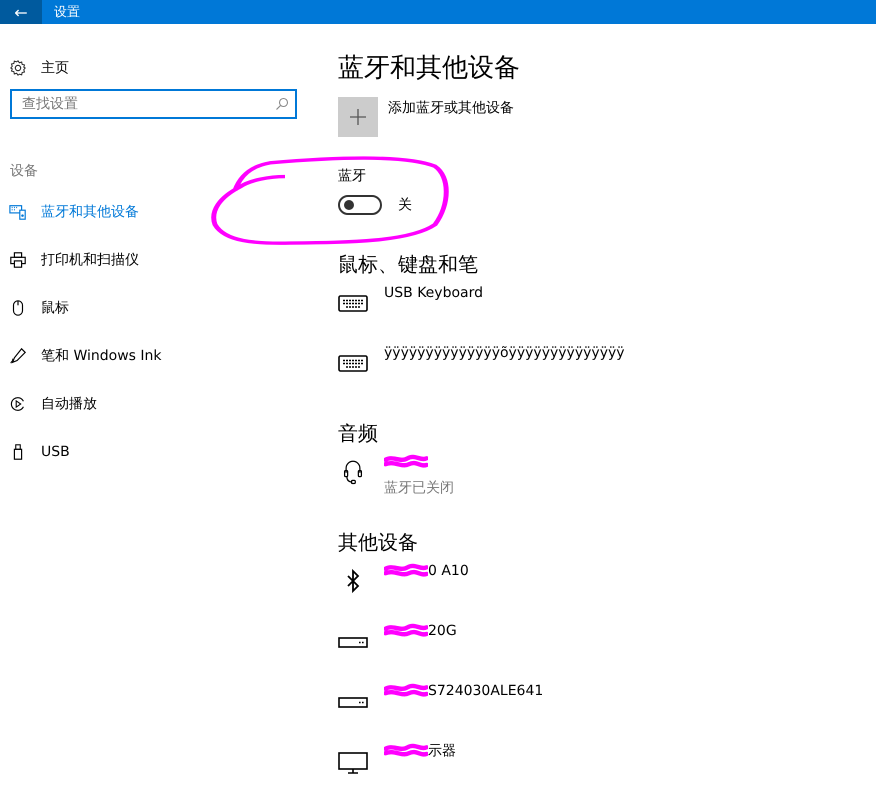 The width and height of the screenshot is (876, 799). I want to click on section-heading: 其他设备, so click(378, 542).